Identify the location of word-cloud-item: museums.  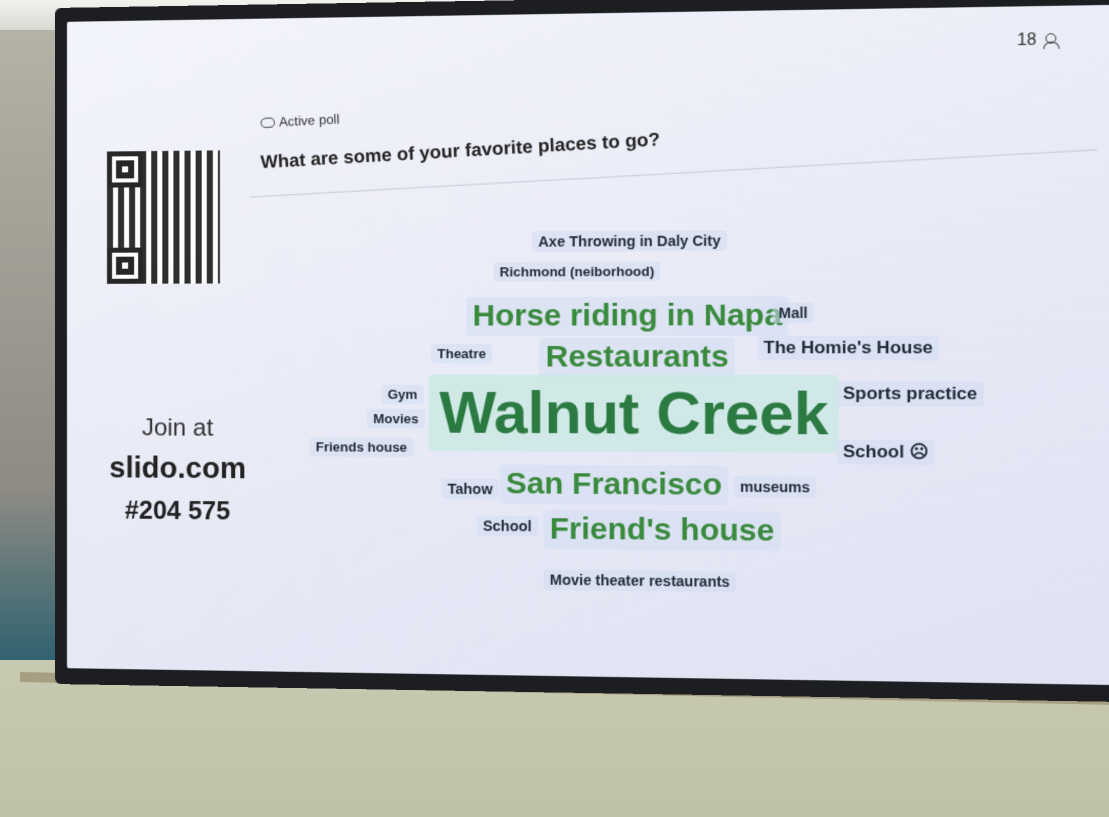
(775, 487).